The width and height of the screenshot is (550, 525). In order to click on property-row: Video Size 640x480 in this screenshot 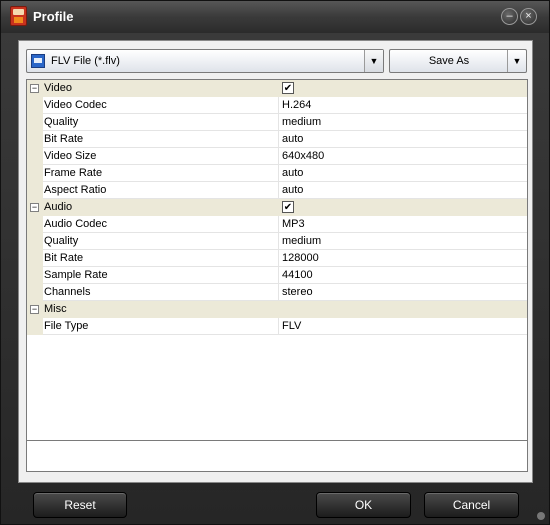, I will do `click(277, 156)`.